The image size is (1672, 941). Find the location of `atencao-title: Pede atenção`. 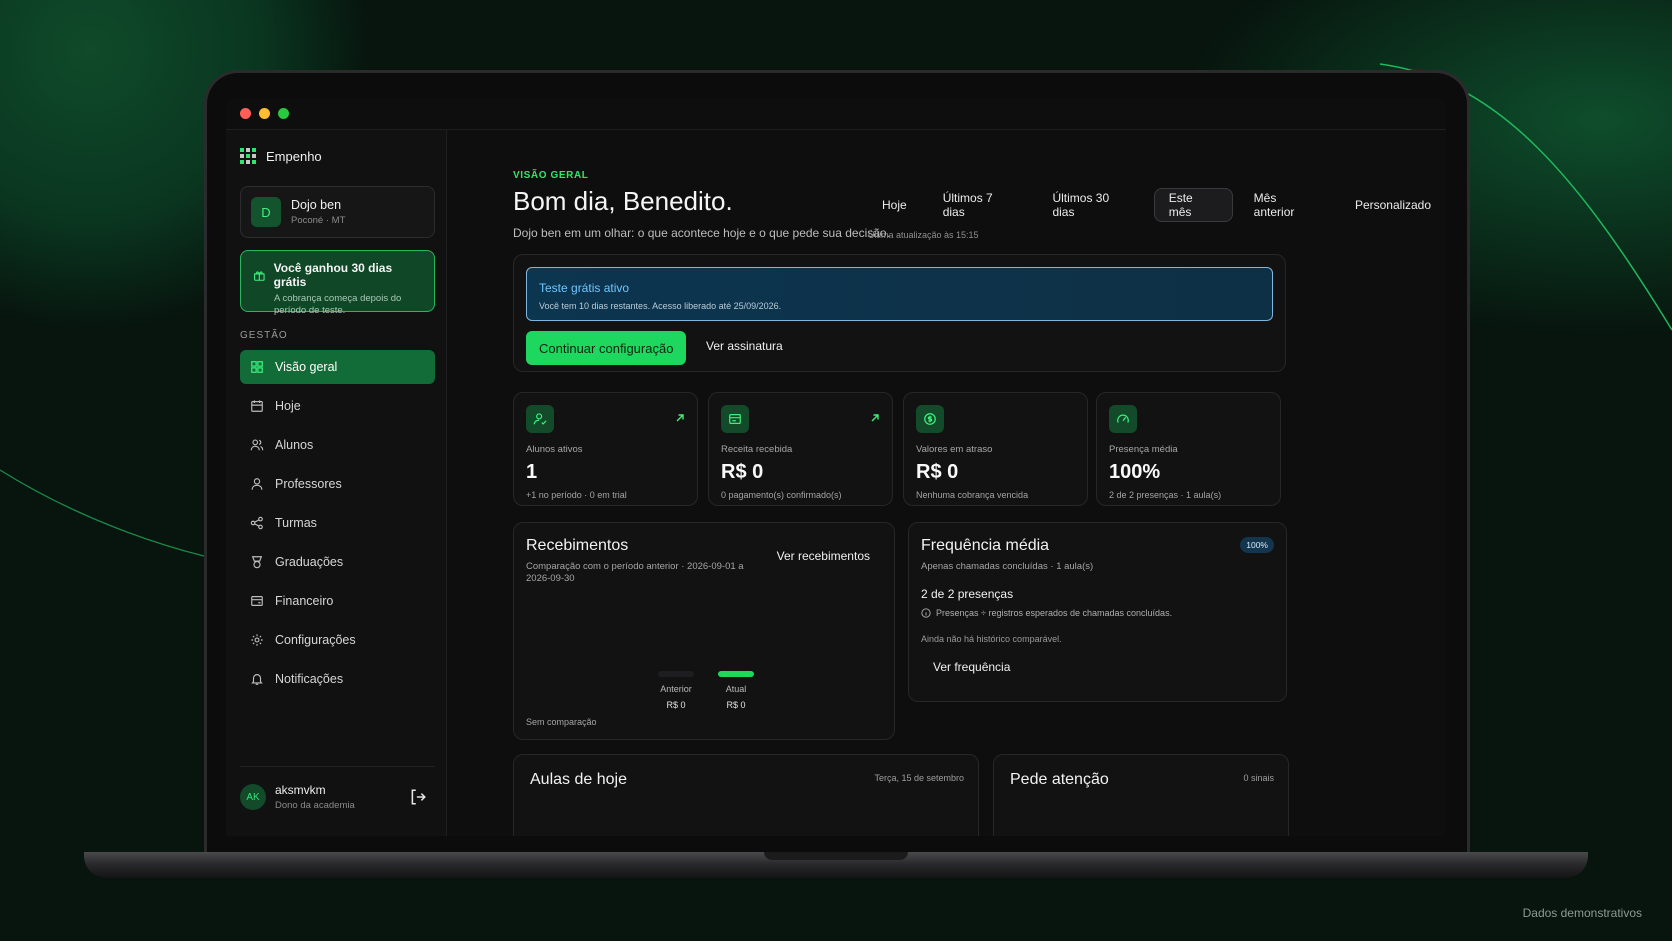

atencao-title: Pede atenção is located at coordinates (1059, 779).